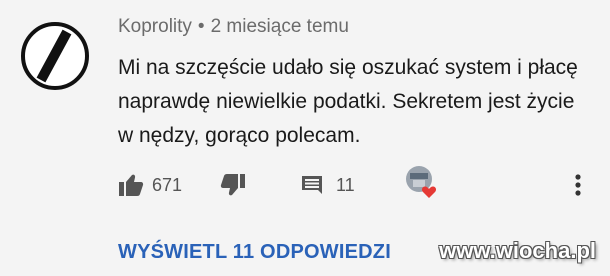 This screenshot has width=610, height=276. I want to click on dislike-button, so click(233, 185).